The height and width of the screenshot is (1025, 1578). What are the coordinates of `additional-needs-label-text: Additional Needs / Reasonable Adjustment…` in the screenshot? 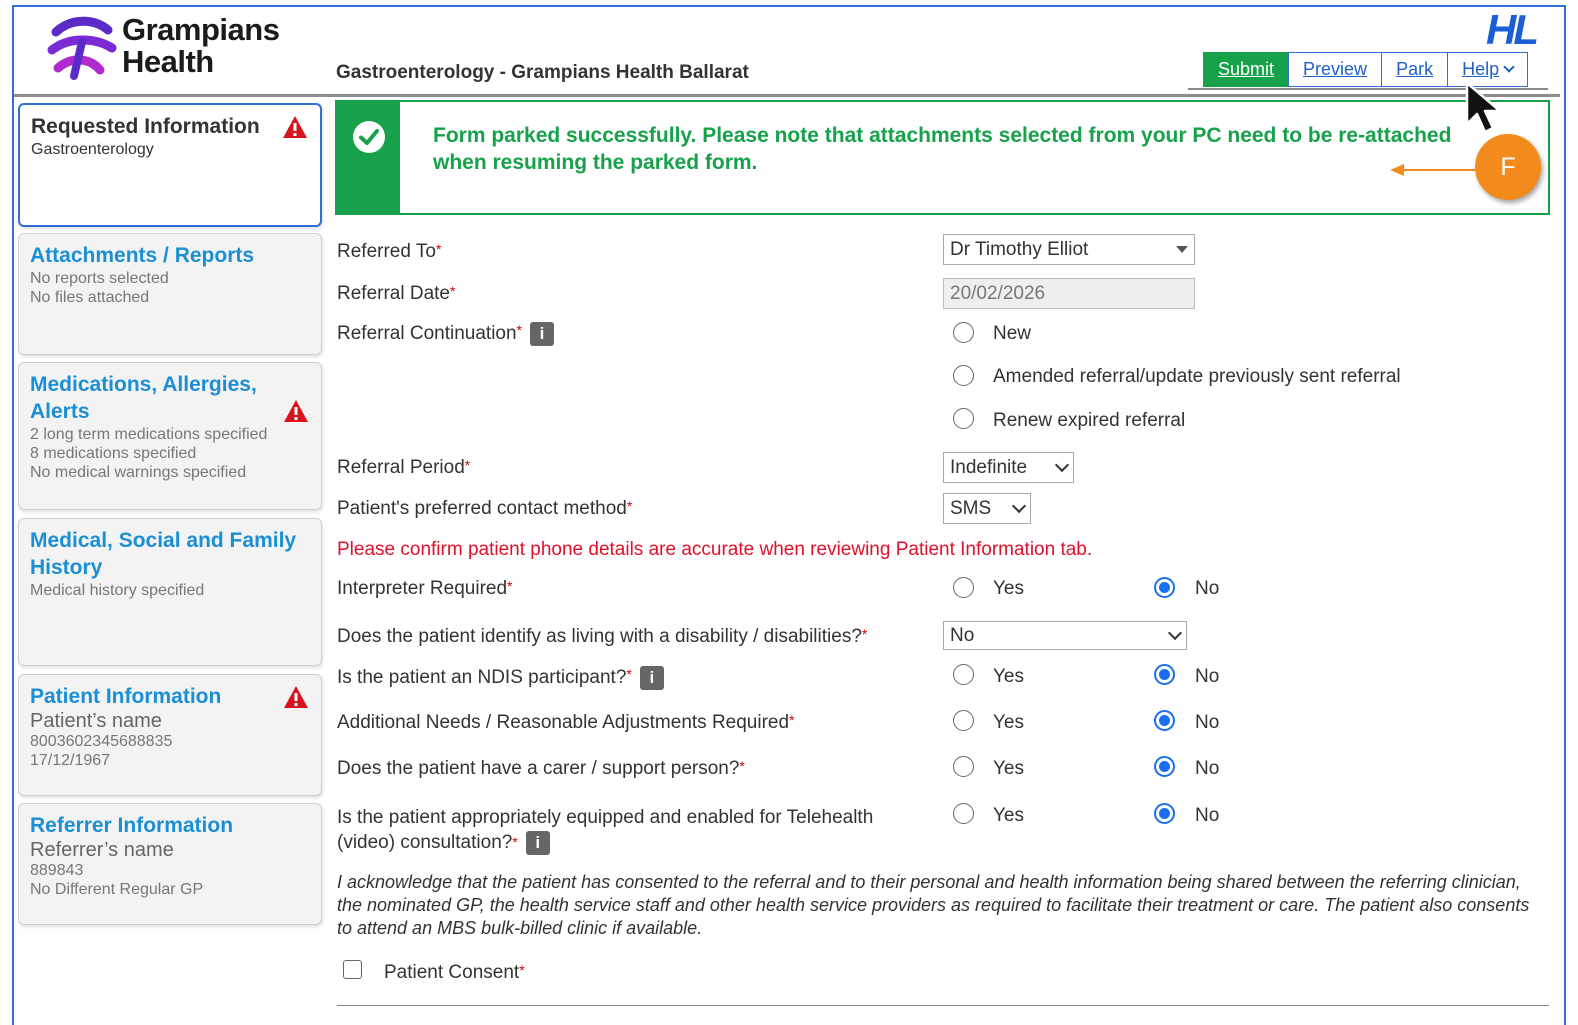 It's located at (563, 722).